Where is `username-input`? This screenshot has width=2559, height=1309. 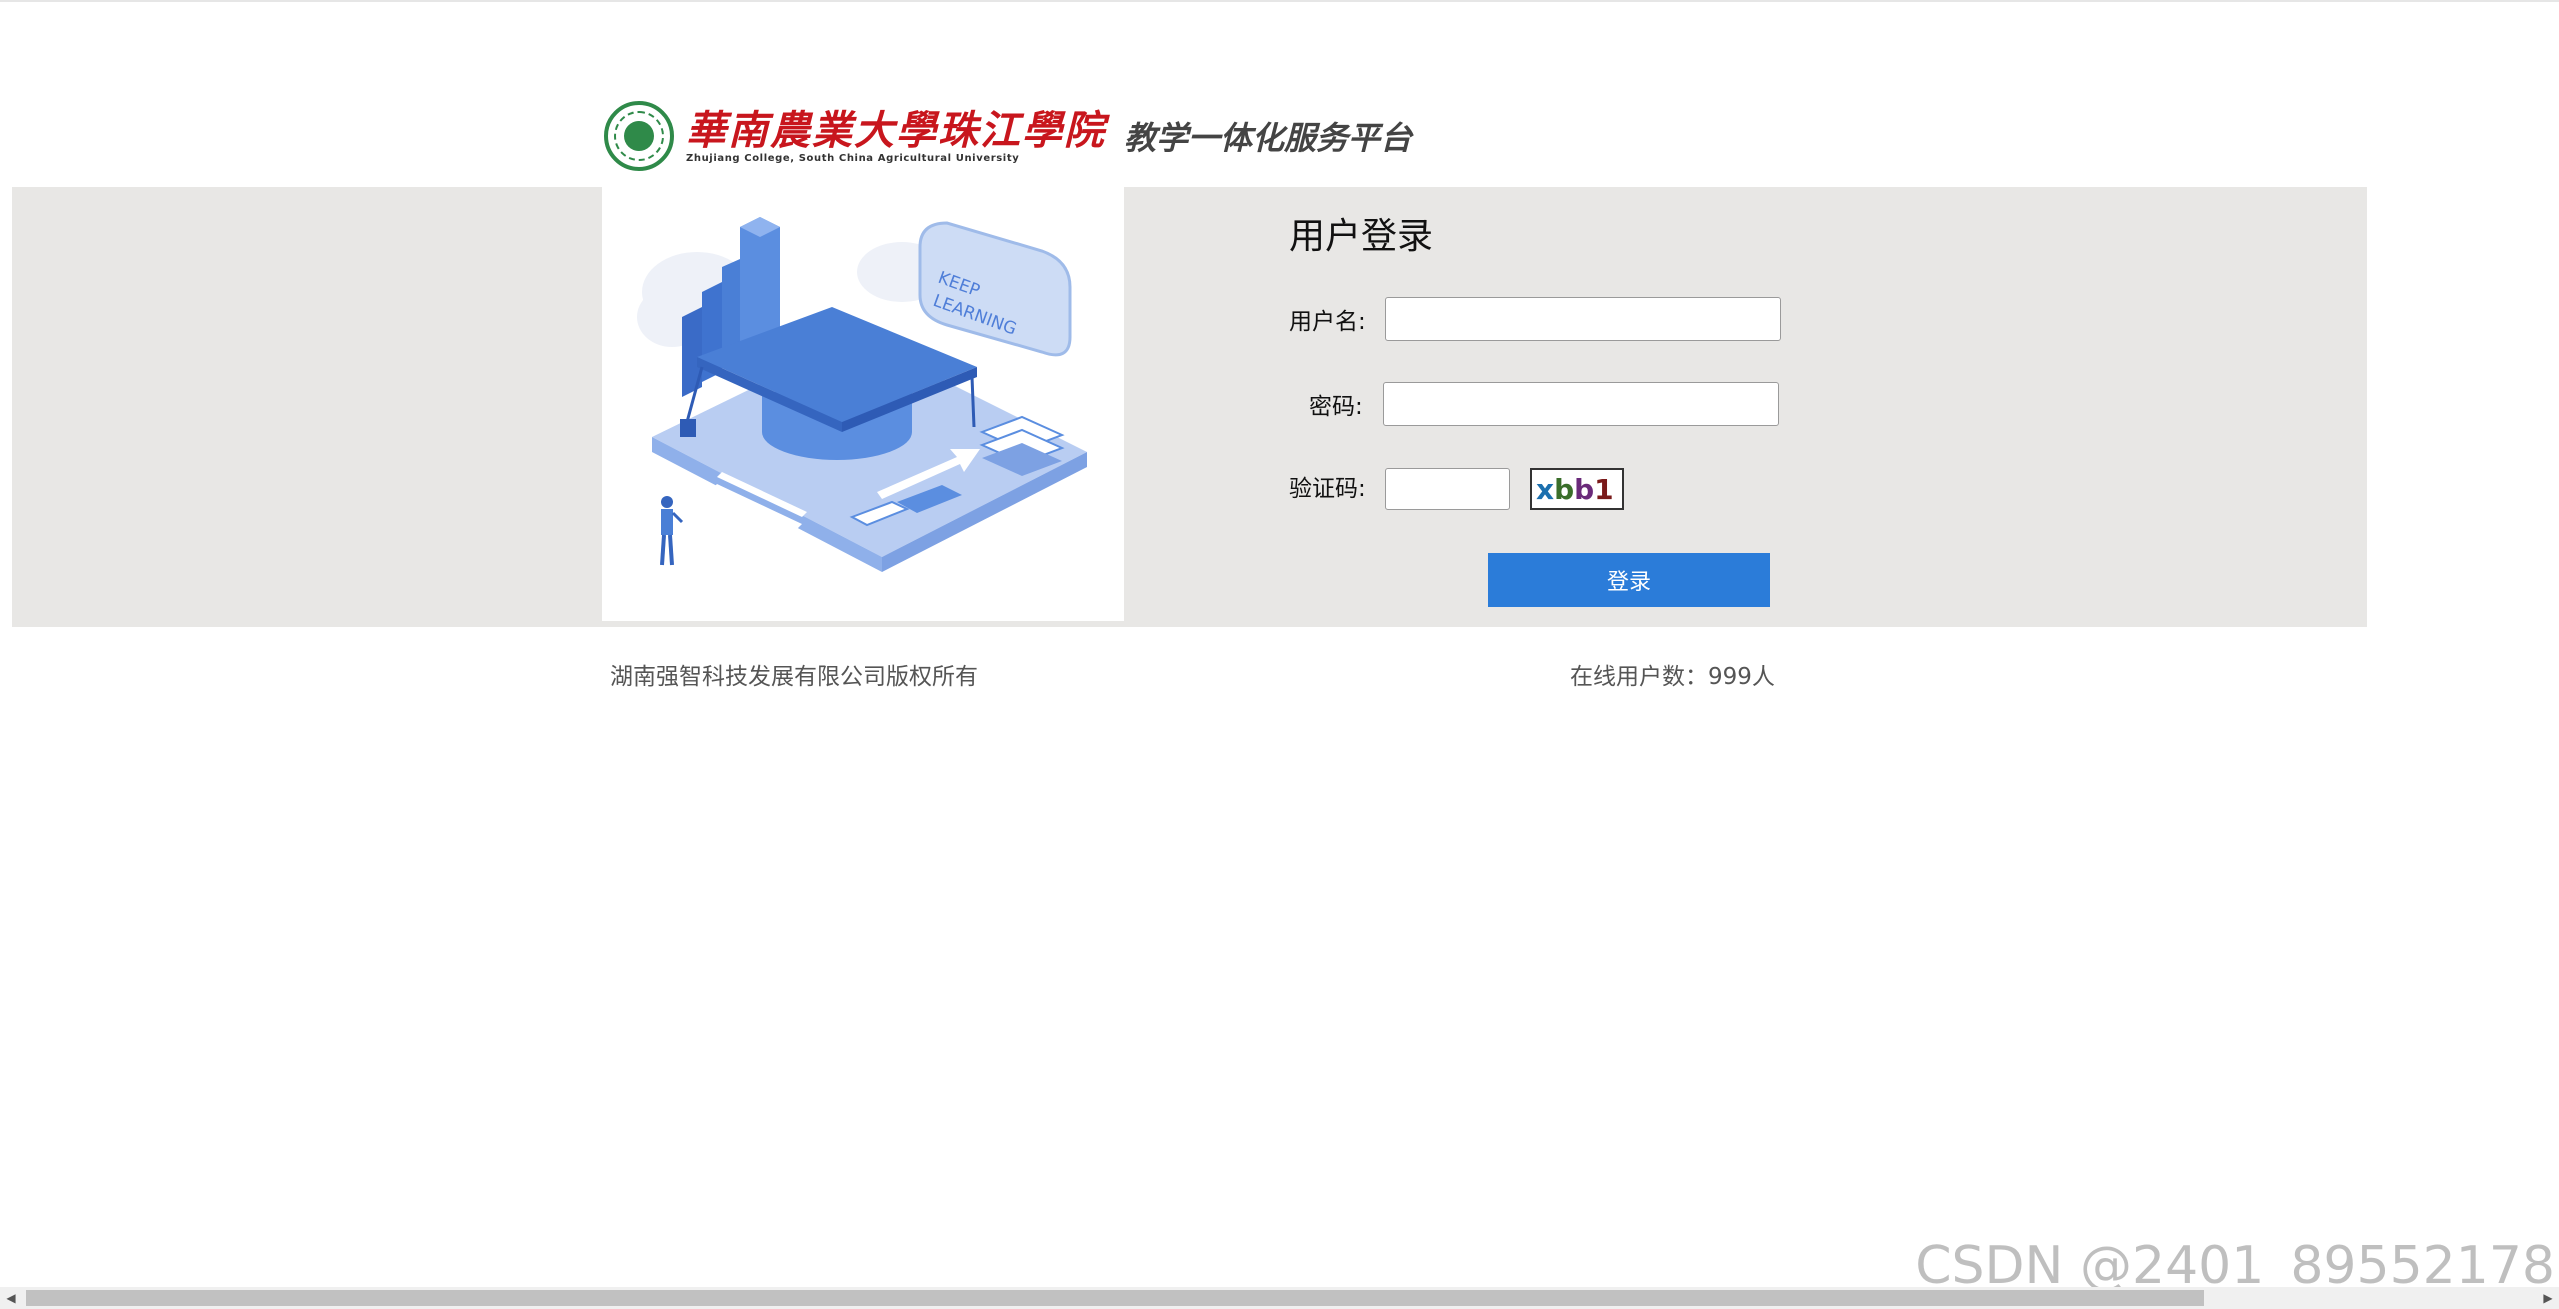
username-input is located at coordinates (1583, 319).